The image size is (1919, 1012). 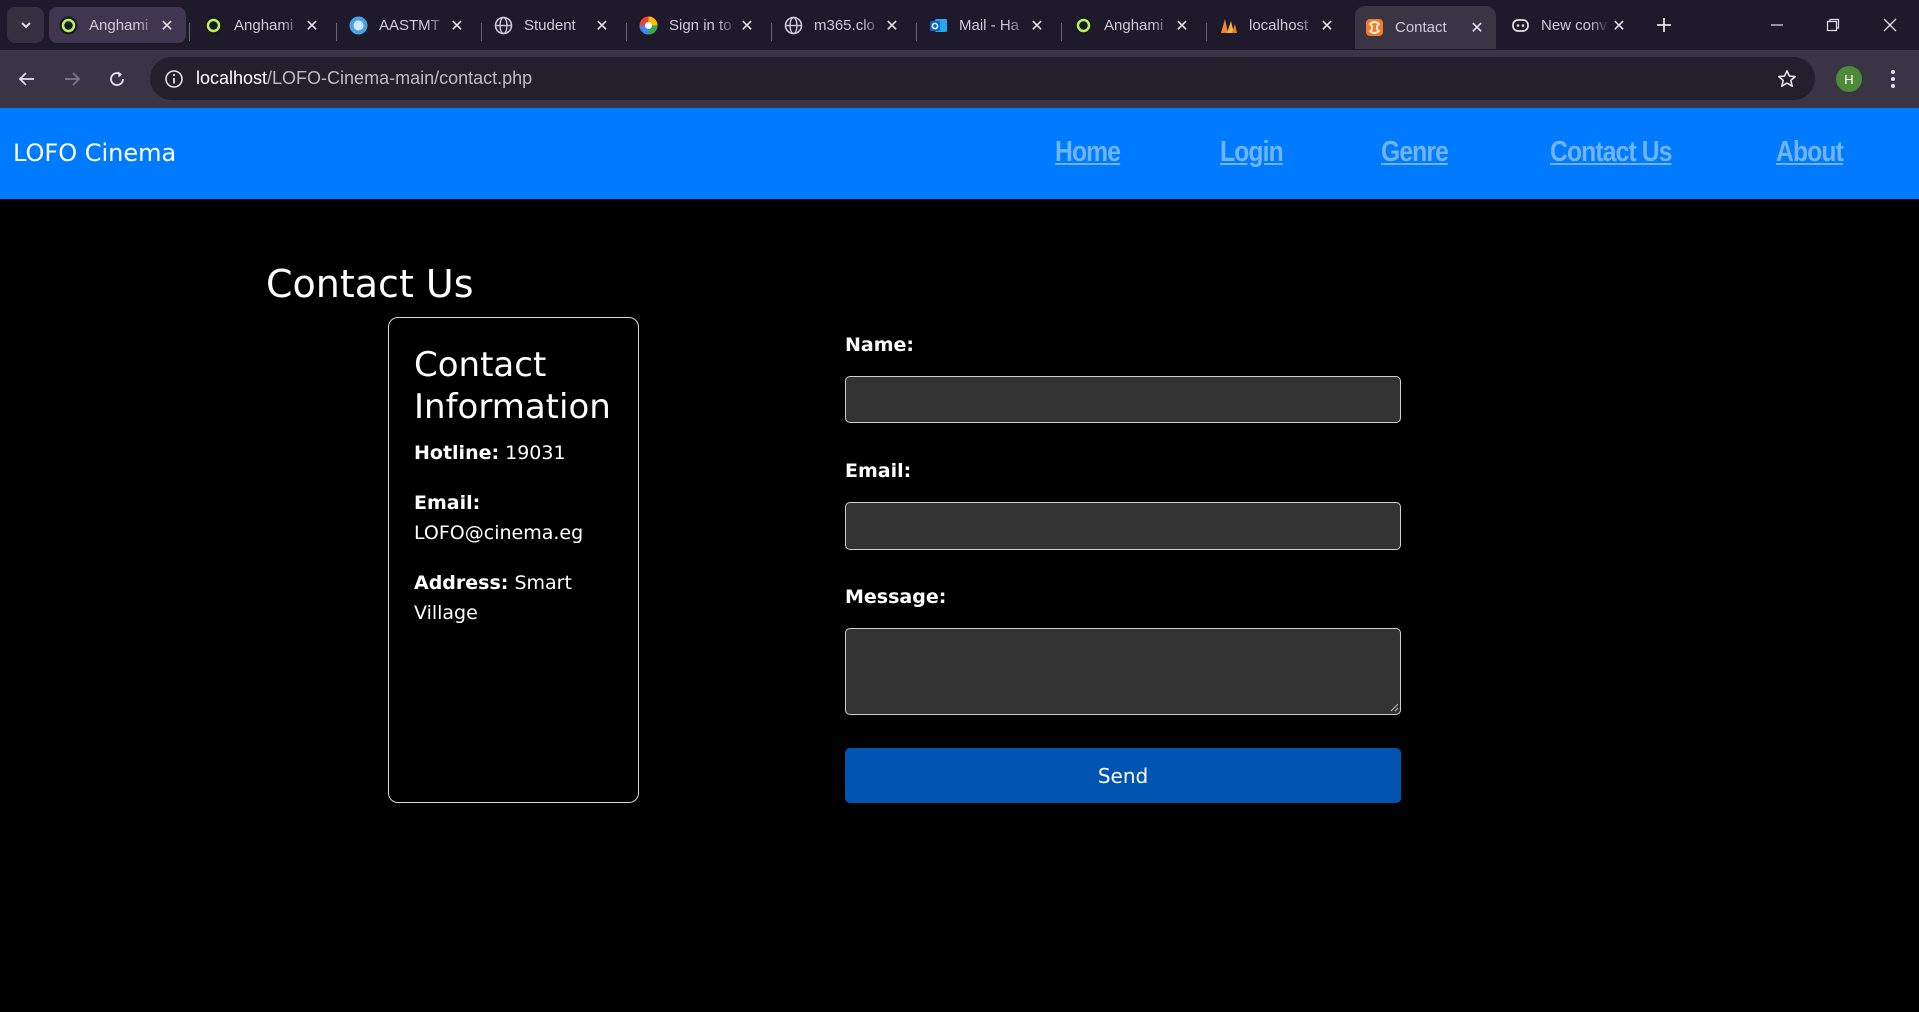 I want to click on address-bar: localhost/LOFO-Cinema-main/contact.php, so click(x=982, y=78).